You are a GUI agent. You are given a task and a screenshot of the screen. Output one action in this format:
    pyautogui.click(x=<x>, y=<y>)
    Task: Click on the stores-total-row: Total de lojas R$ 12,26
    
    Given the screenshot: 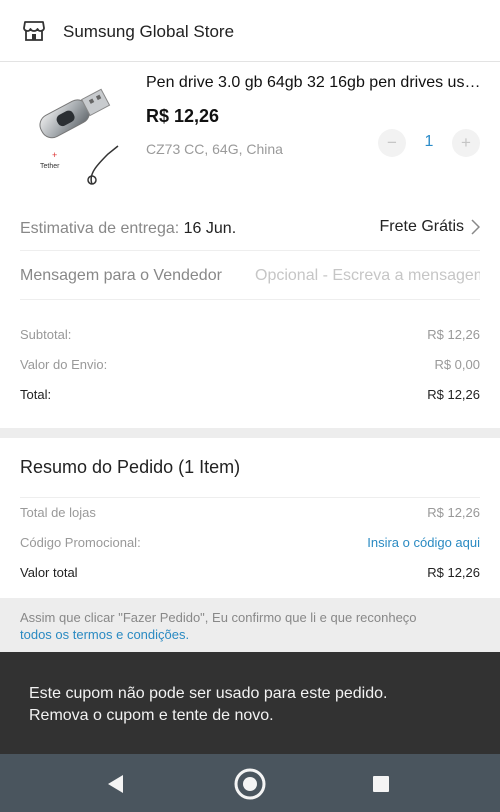 What is the action you would take?
    pyautogui.click(x=250, y=516)
    